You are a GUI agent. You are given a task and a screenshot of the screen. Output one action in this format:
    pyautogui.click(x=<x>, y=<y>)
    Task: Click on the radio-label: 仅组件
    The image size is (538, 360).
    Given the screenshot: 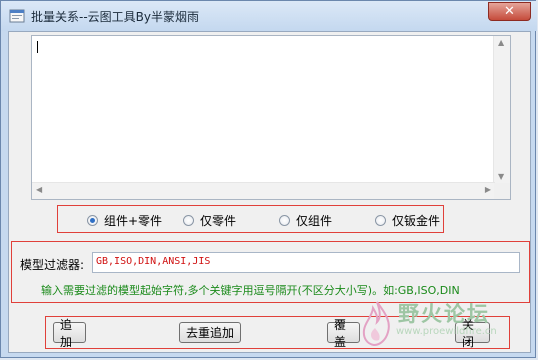 What is the action you would take?
    pyautogui.click(x=314, y=221)
    